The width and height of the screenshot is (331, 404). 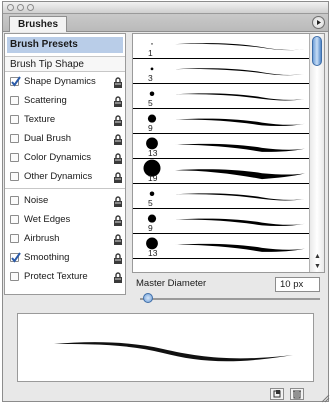 I want to click on new-brush-icon, so click(x=277, y=394).